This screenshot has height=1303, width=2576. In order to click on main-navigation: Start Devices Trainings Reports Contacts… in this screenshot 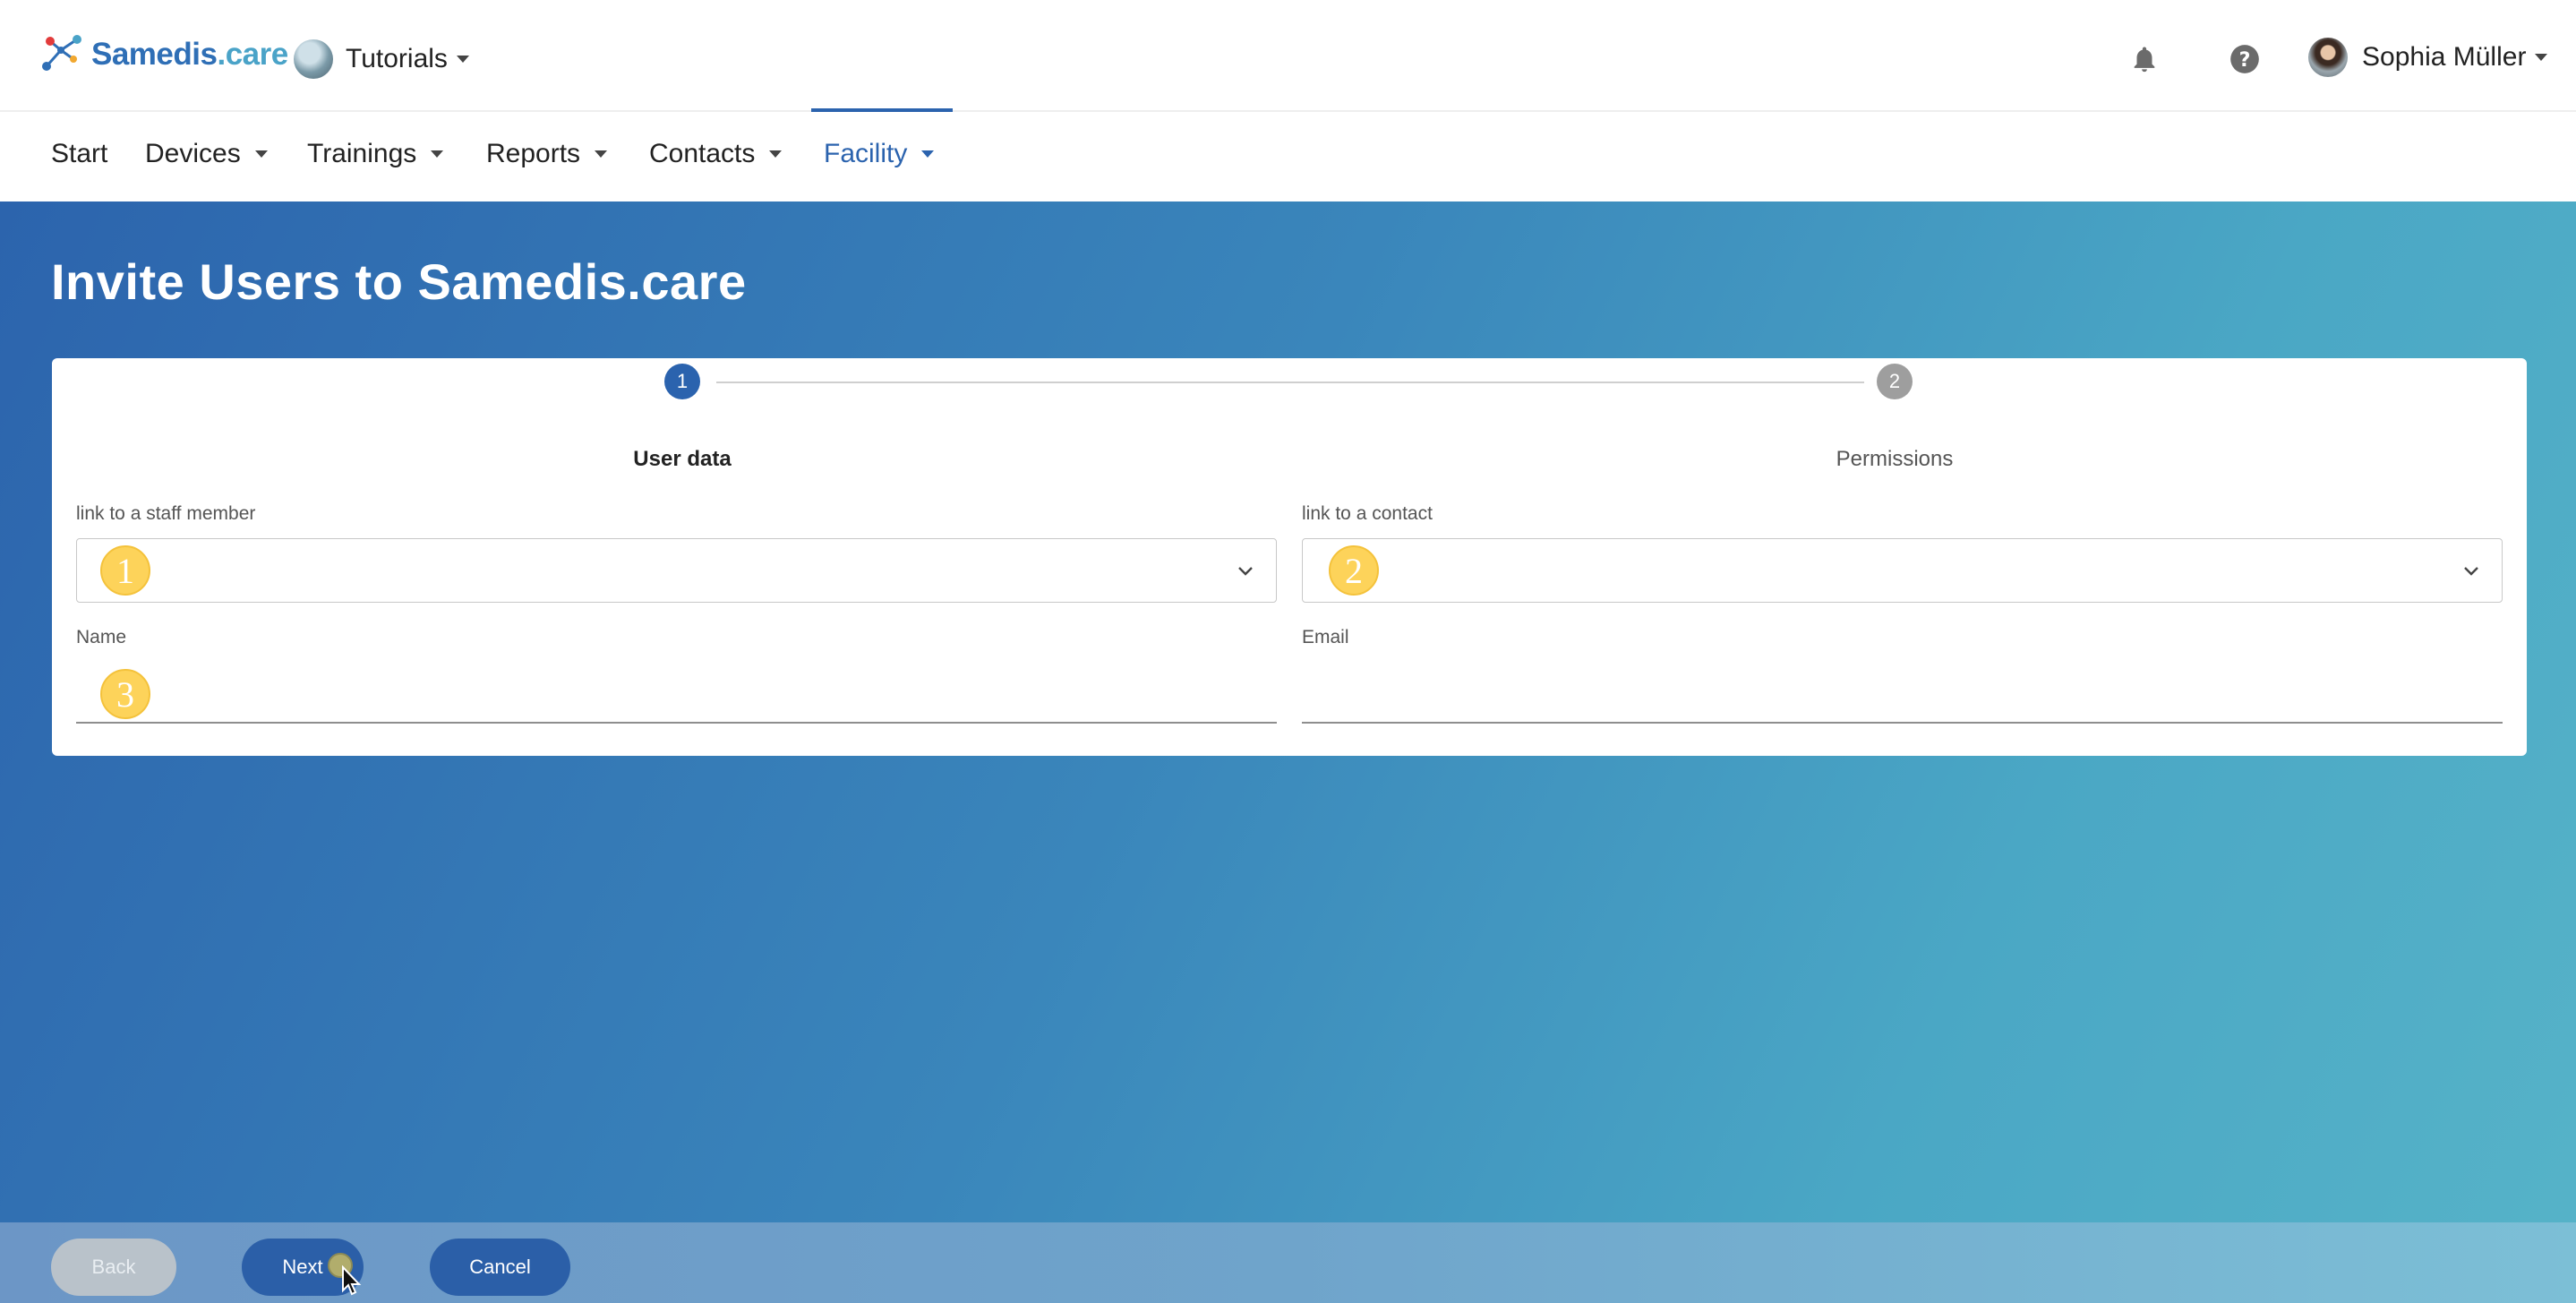, I will do `click(1288, 156)`.